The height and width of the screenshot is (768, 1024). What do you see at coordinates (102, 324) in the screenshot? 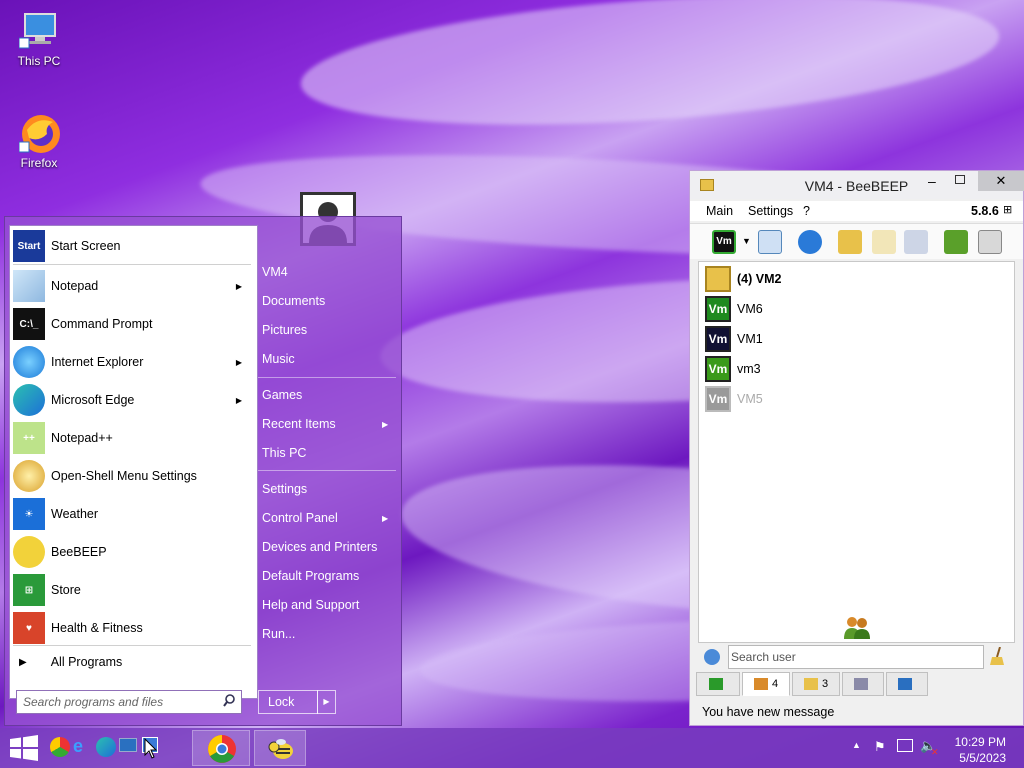
I see `program-label: Command Prompt` at bounding box center [102, 324].